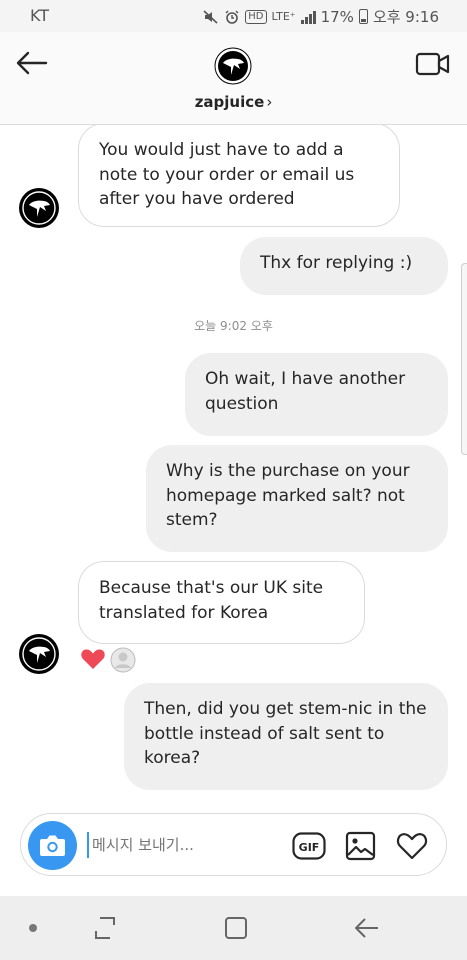  Describe the element at coordinates (40, 15) in the screenshot. I see `carrier-label: KT` at that location.